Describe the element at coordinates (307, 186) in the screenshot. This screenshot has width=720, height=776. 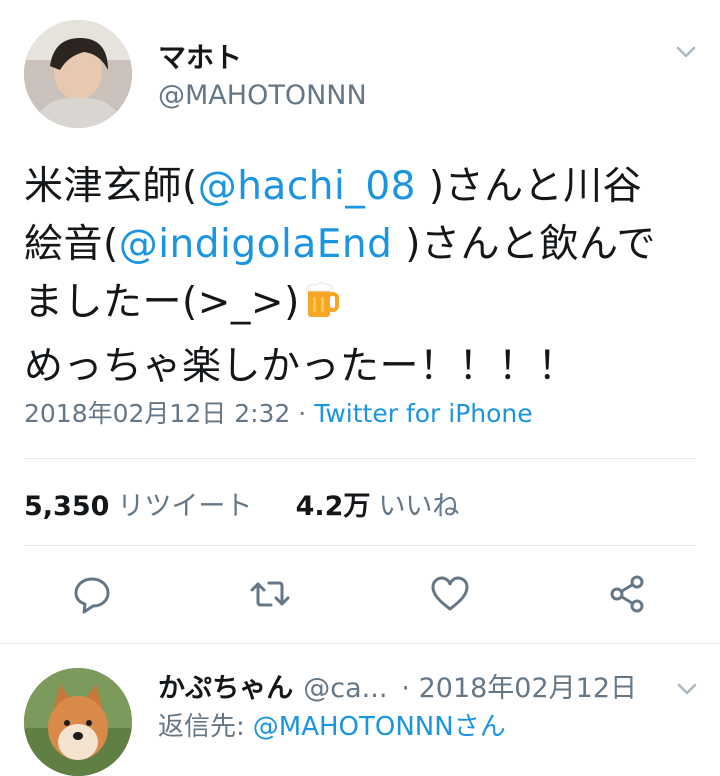
I see `mention-link: @hachi_08` at that location.